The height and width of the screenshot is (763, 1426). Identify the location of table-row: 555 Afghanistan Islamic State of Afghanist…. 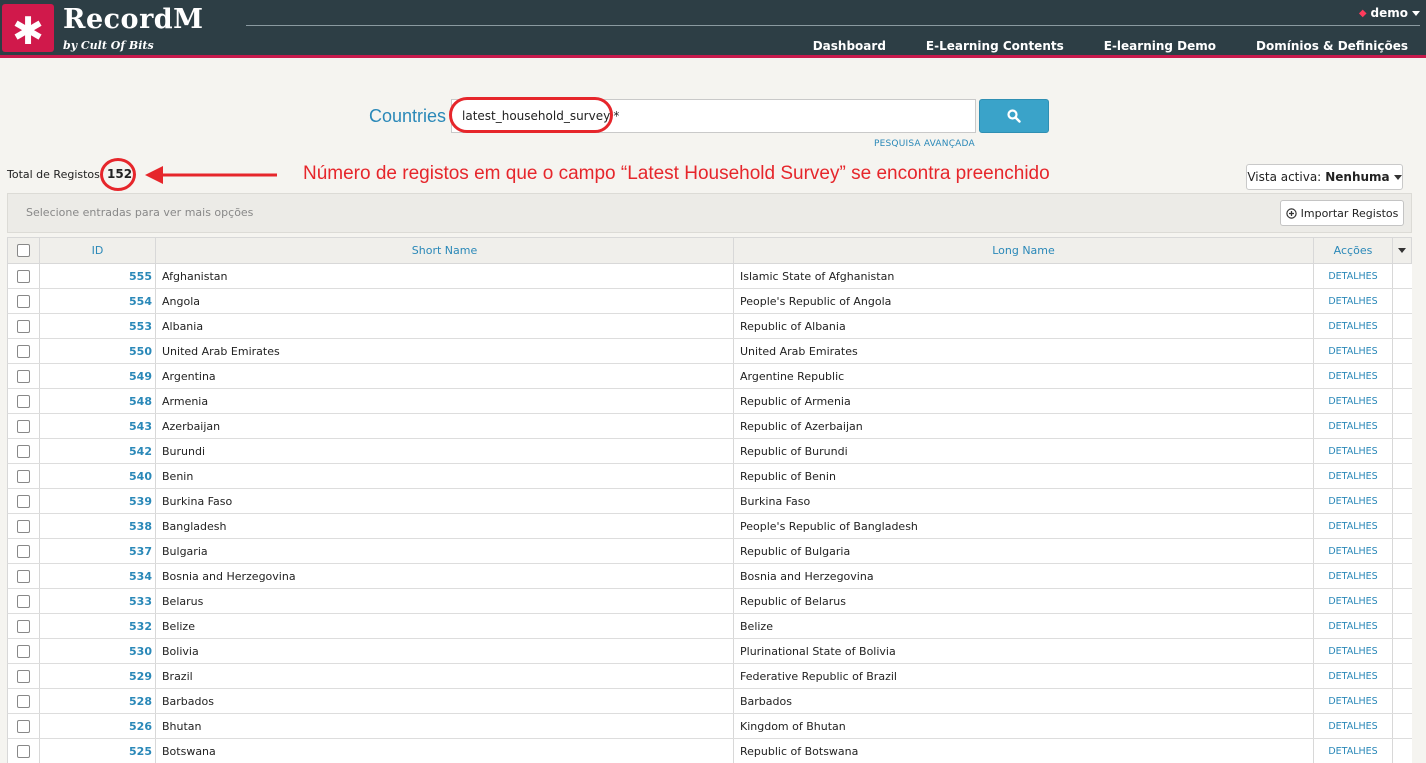
(709, 276).